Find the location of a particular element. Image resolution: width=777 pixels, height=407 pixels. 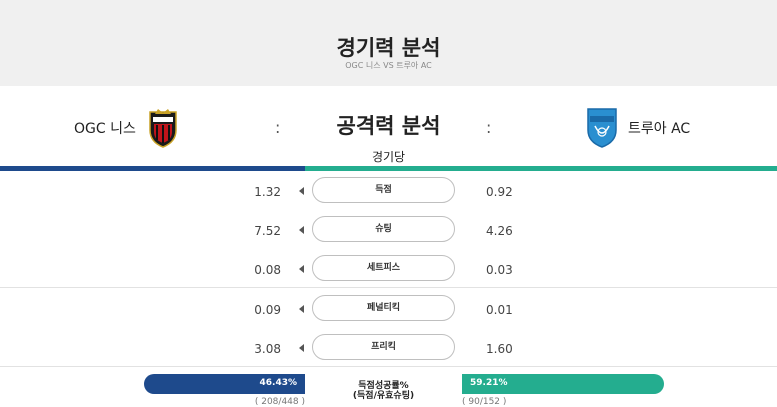

success-rate-label-line2: (득점/유효슈팅) is located at coordinates (383, 396).